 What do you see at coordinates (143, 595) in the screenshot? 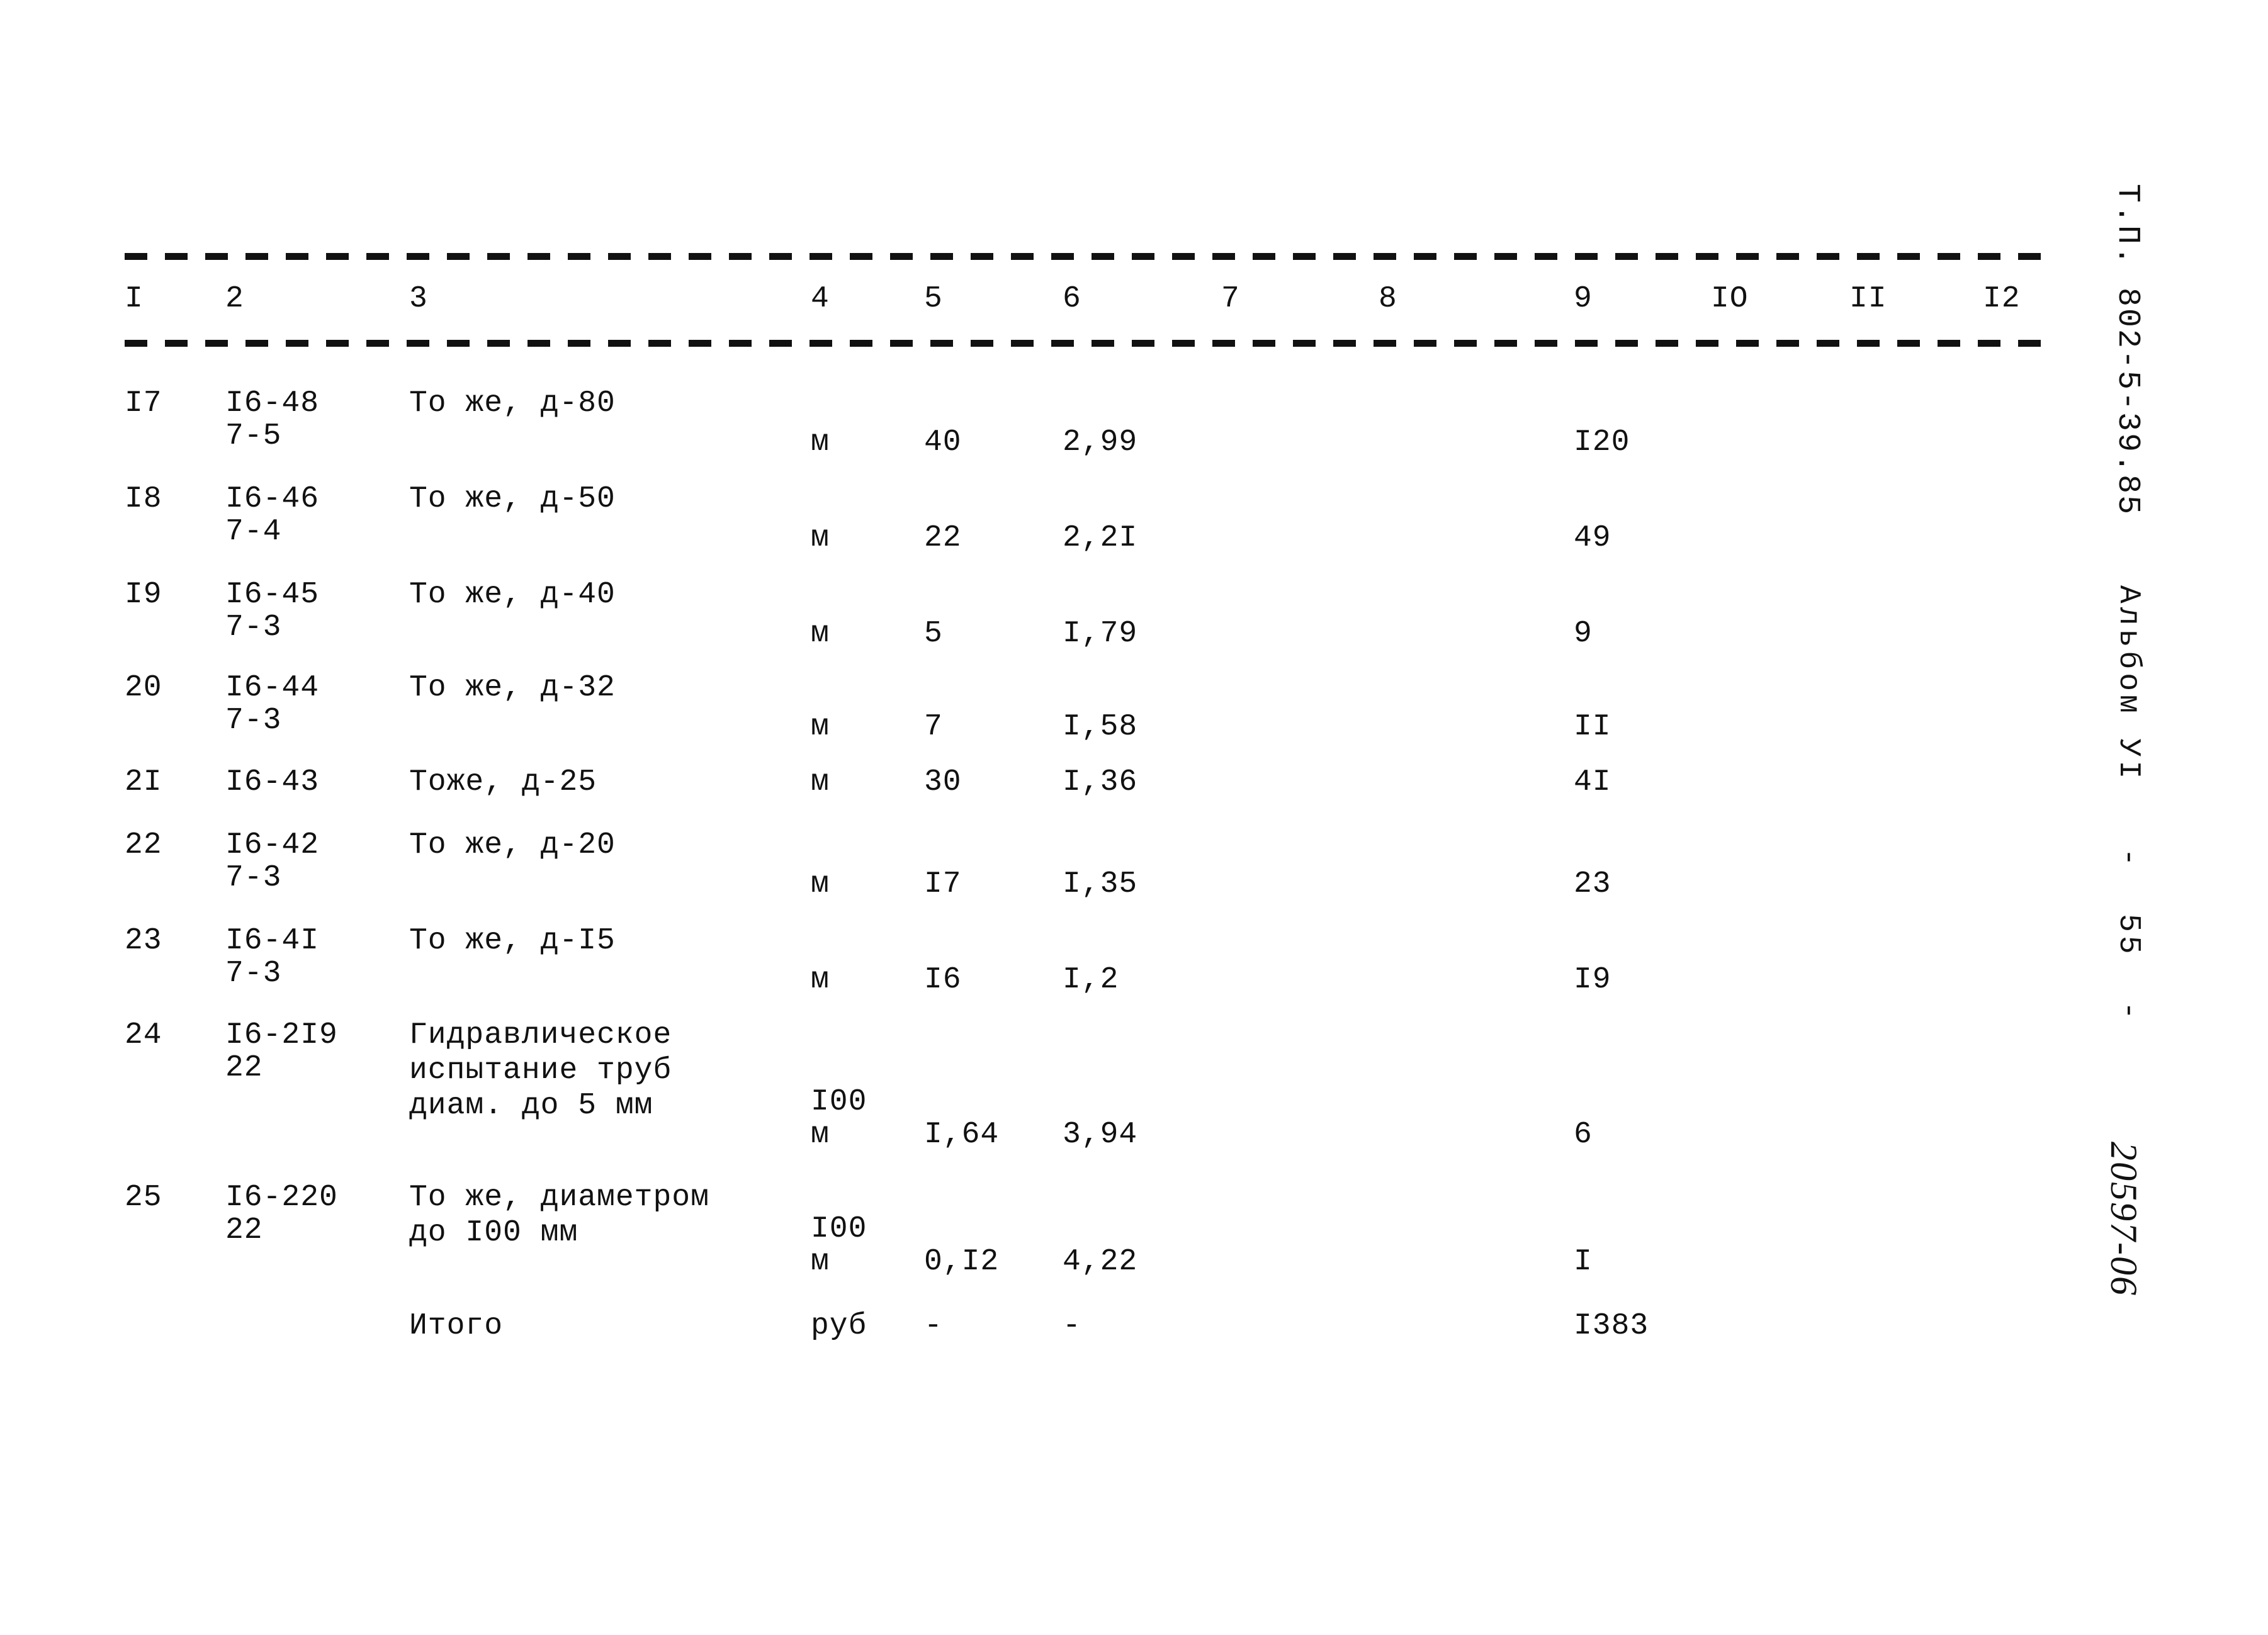
I see `row-number: I9` at bounding box center [143, 595].